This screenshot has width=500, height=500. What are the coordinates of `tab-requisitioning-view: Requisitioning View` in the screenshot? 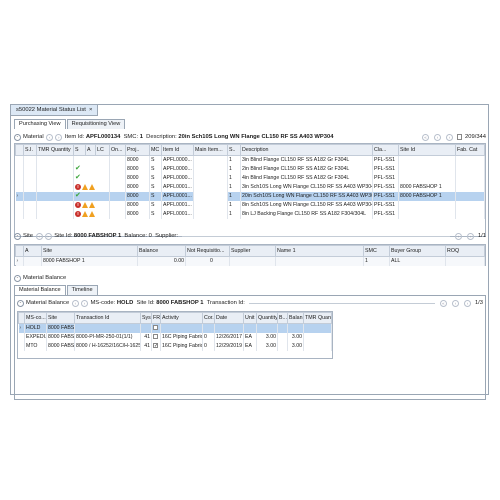 It's located at (96, 124).